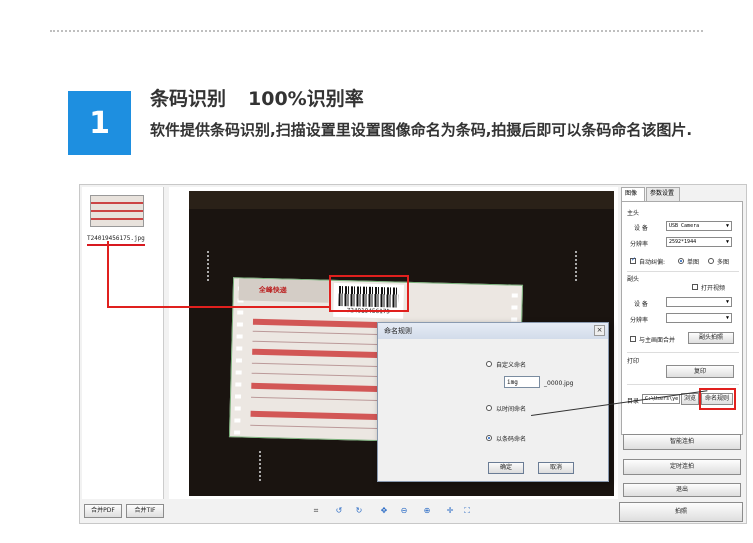 The width and height of the screenshot is (753, 543). I want to click on dialog-title: 命名规则, so click(398, 331).